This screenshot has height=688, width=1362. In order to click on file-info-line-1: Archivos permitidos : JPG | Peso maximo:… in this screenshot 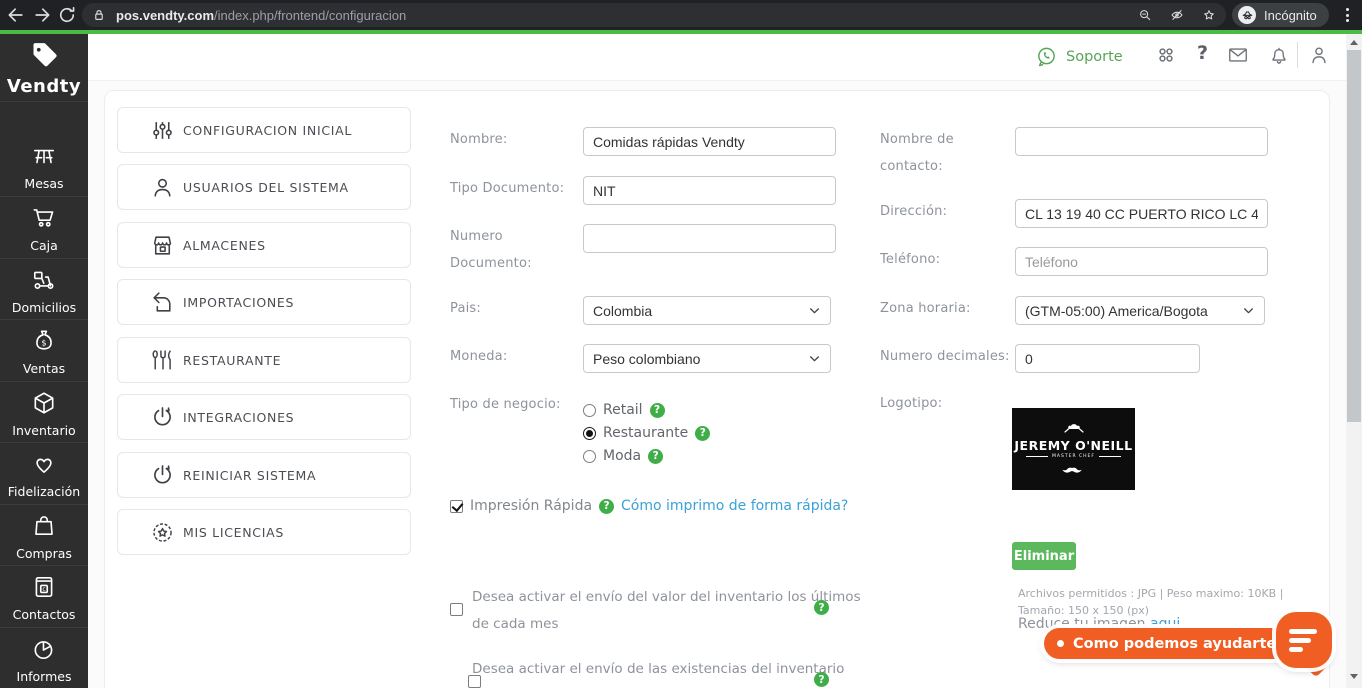, I will do `click(1151, 593)`.